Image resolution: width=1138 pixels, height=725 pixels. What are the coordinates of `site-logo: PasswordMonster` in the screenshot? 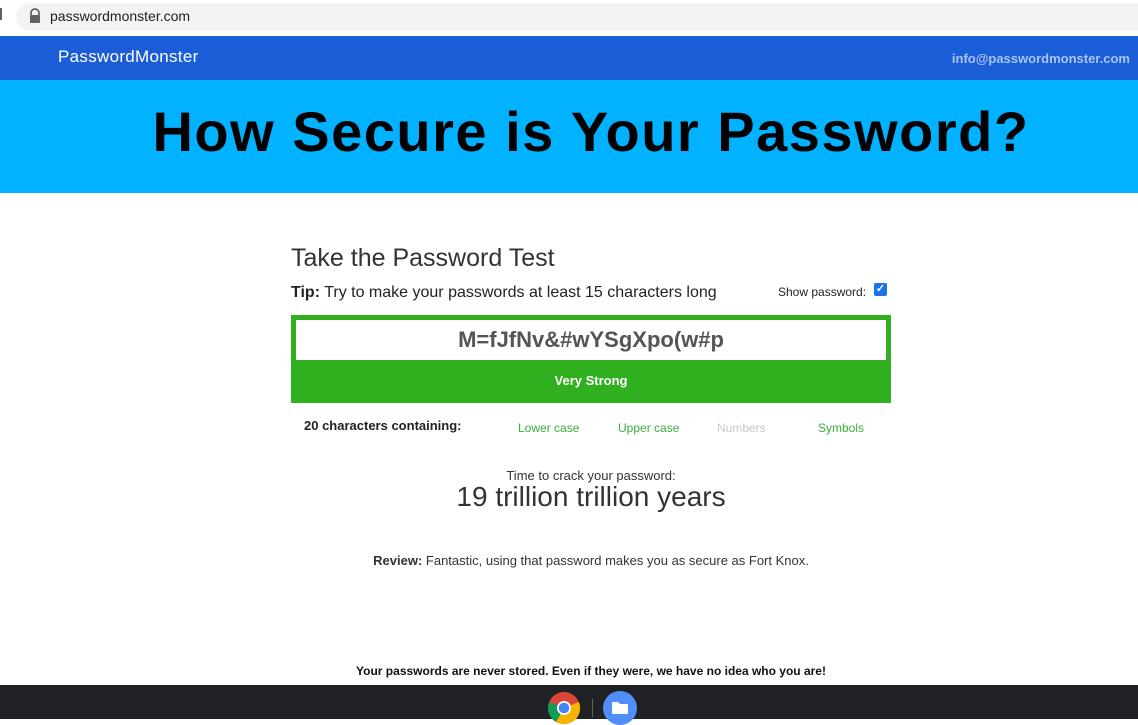 It's located at (128, 57).